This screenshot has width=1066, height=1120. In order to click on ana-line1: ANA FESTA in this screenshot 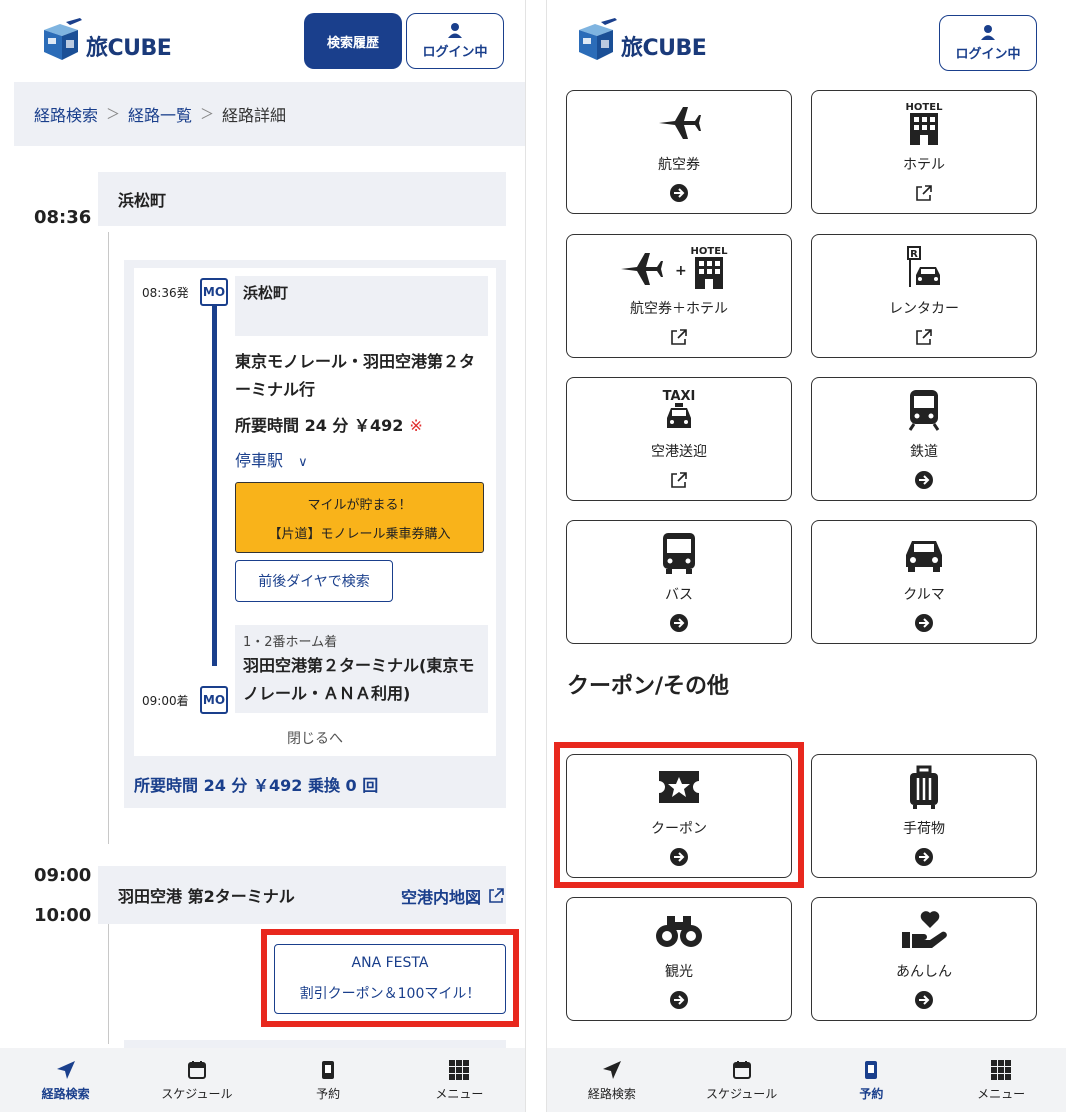, I will do `click(390, 963)`.